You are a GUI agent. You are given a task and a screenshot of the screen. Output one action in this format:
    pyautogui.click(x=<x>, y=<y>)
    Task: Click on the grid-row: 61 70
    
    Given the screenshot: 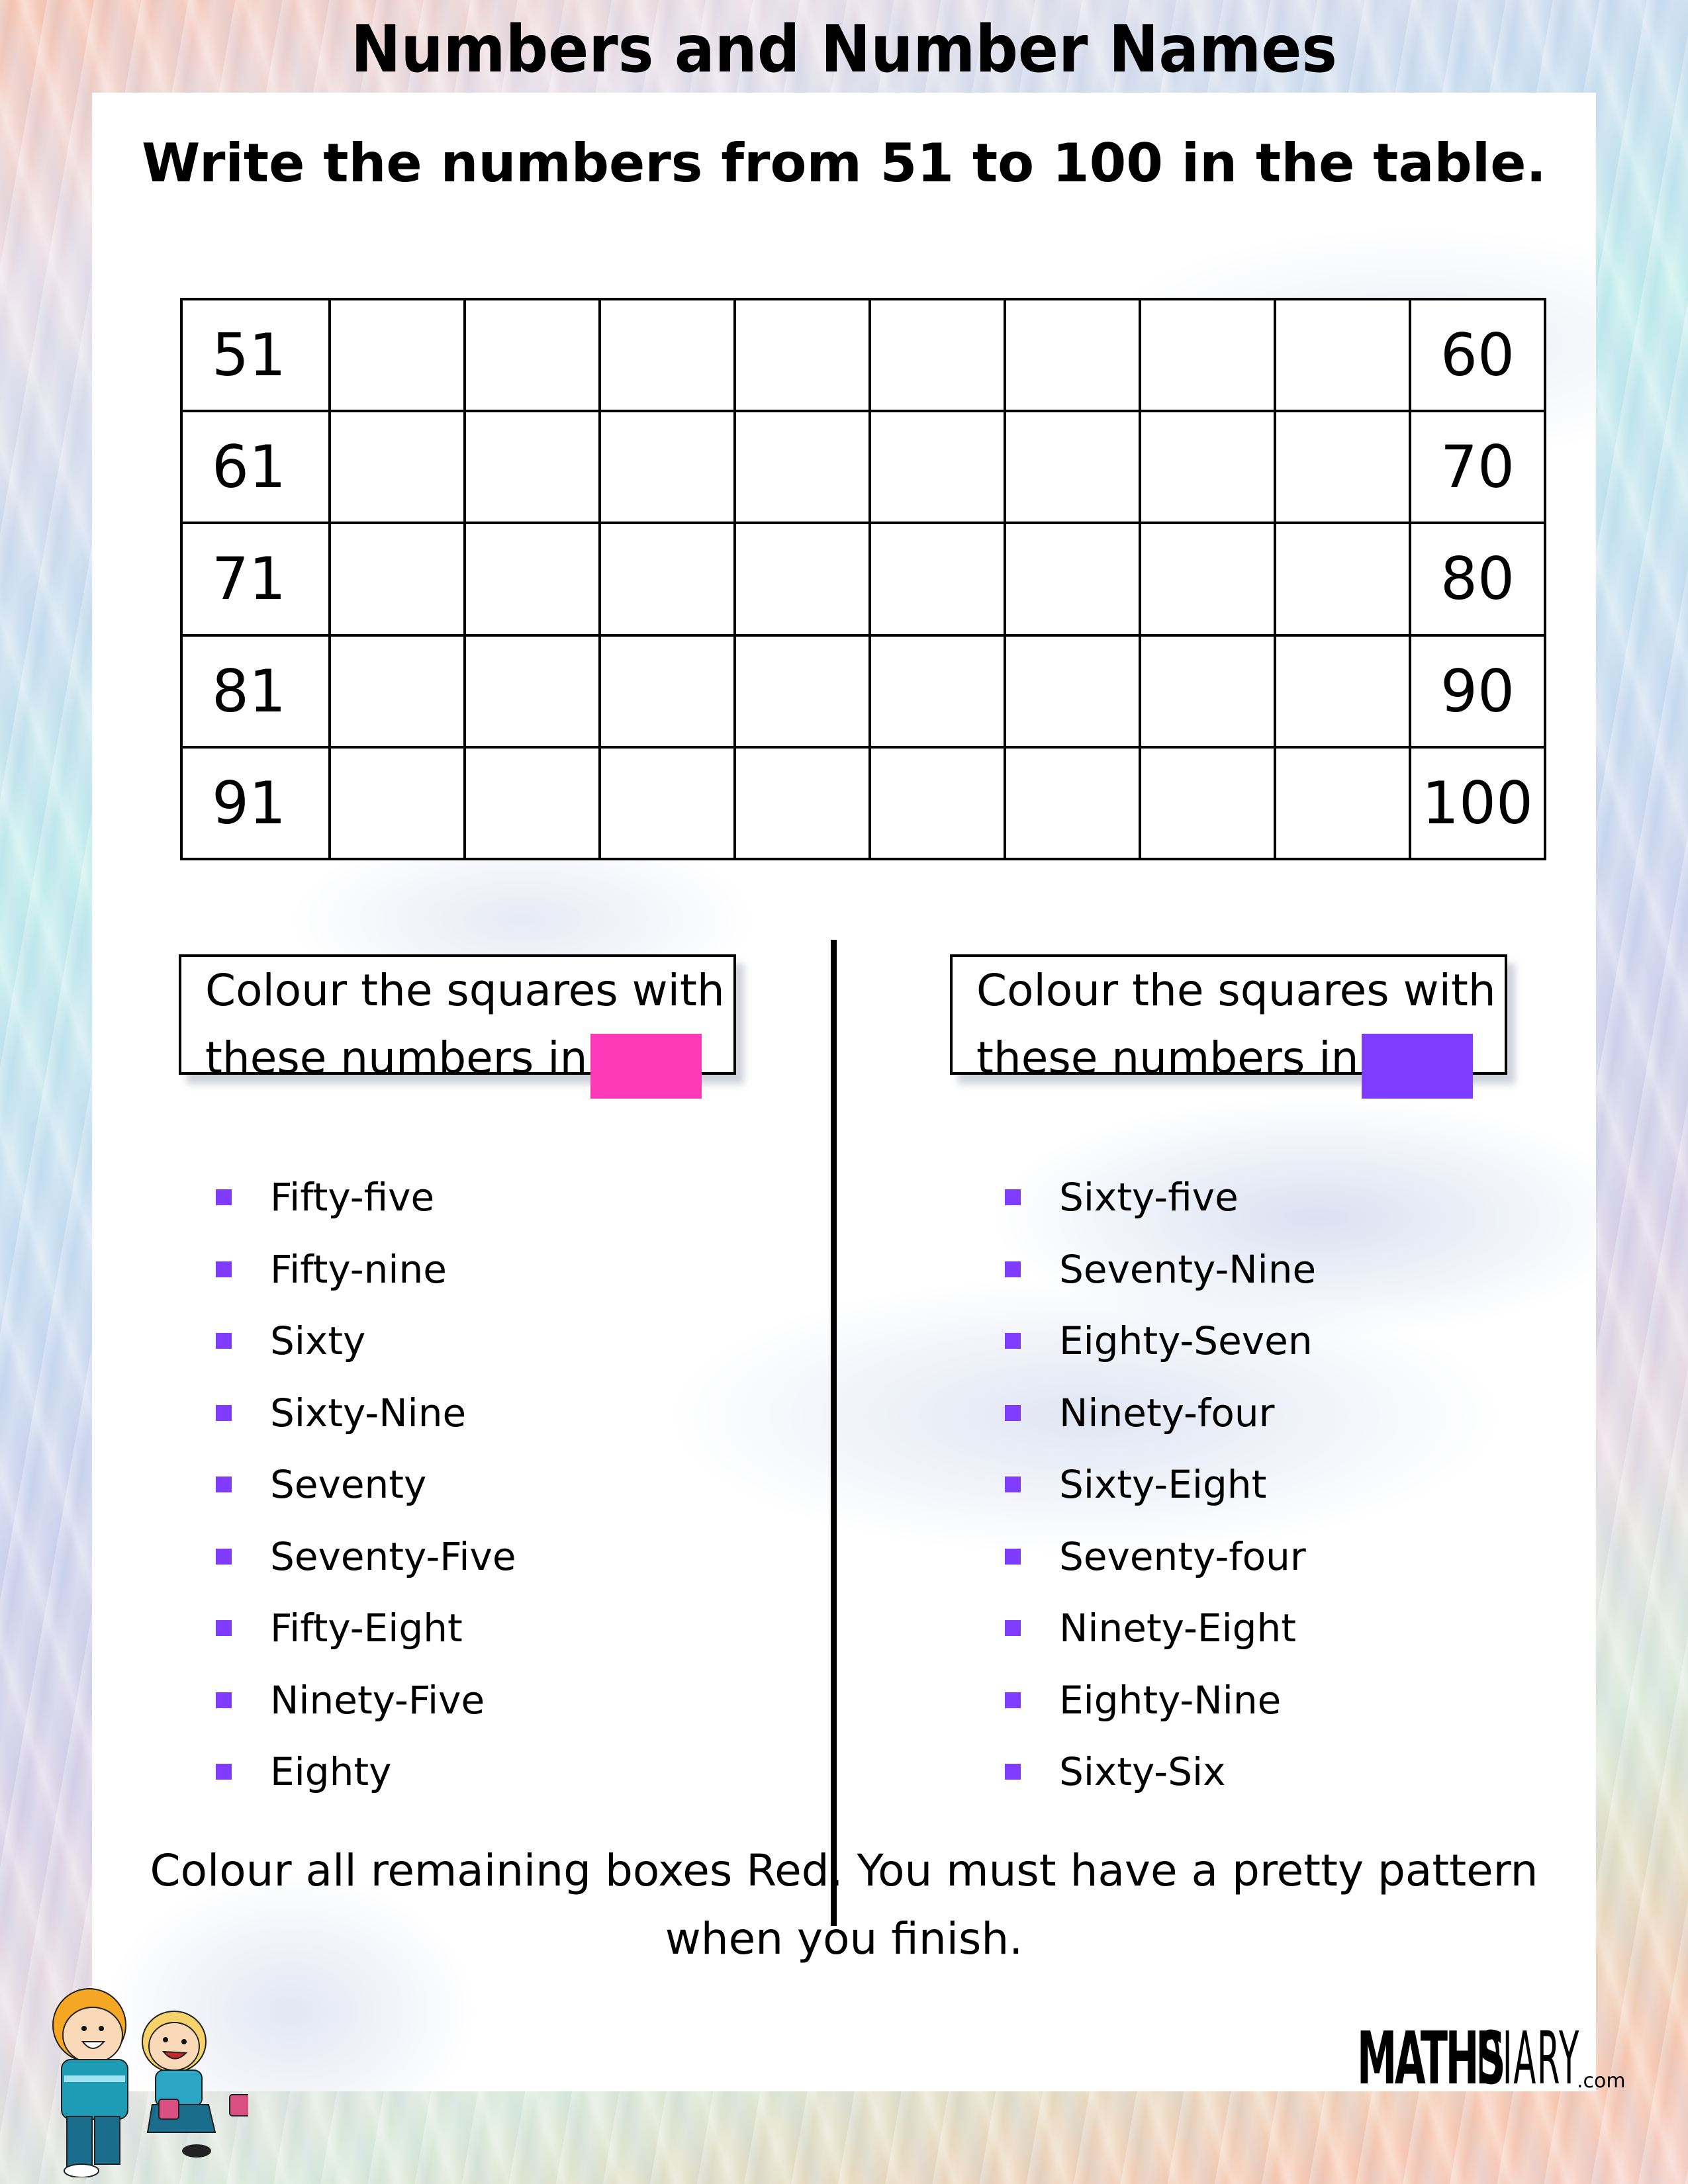 What is the action you would take?
    pyautogui.click(x=863, y=467)
    